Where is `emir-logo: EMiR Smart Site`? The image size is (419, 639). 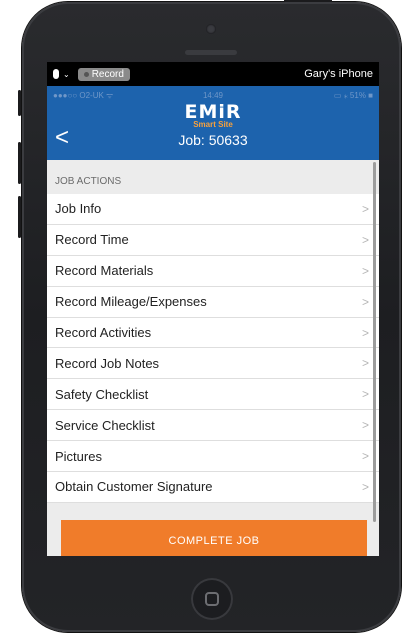 emir-logo: EMiR Smart Site is located at coordinates (213, 115).